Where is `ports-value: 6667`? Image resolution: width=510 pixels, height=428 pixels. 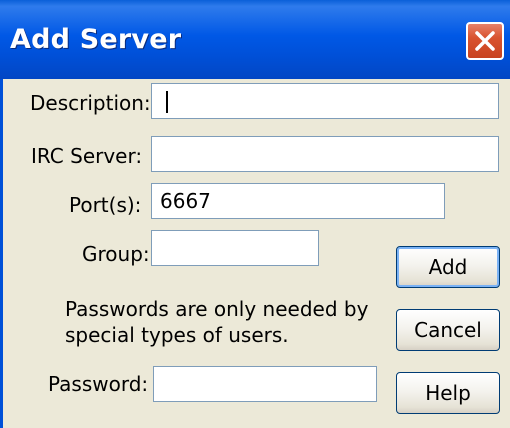 ports-value: 6667 is located at coordinates (185, 201).